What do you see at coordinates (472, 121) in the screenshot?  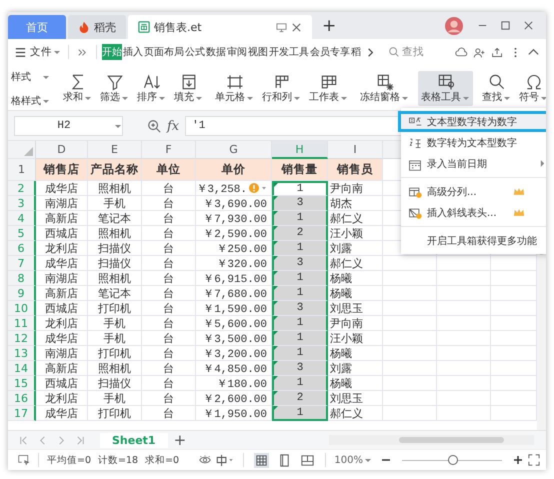 I see `menu-item: 文本型数字转为数字` at bounding box center [472, 121].